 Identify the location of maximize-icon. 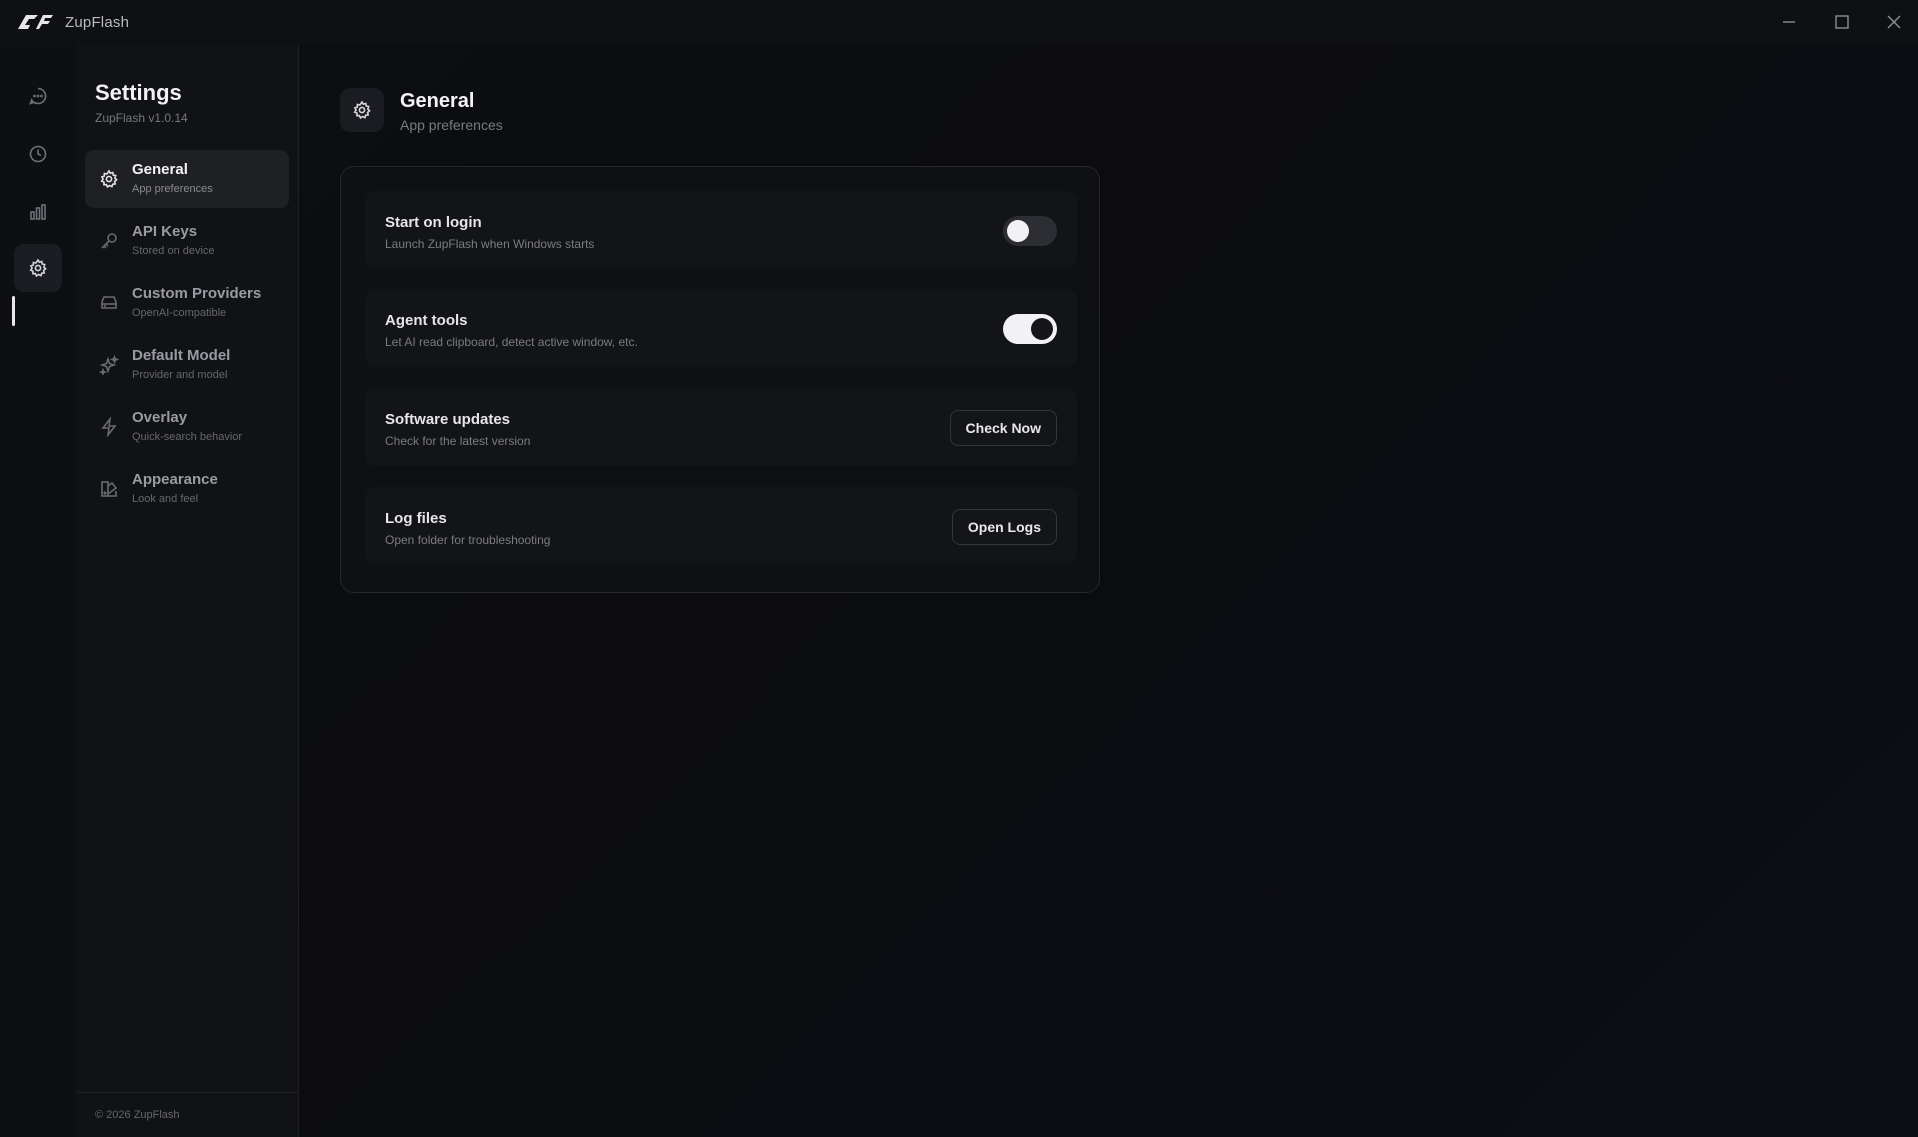
(1842, 22).